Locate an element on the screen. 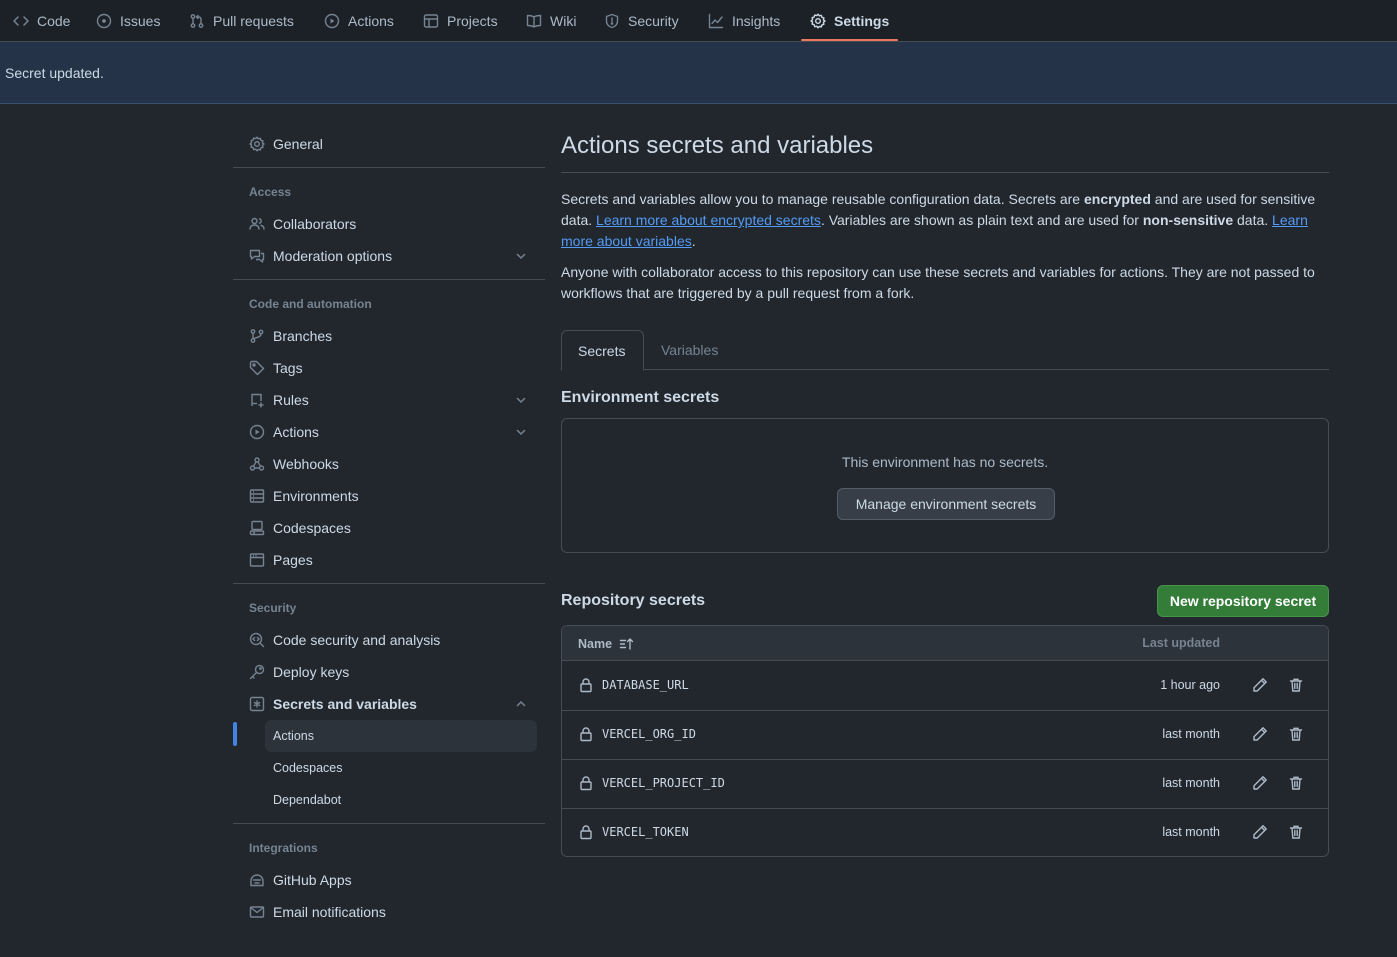 The image size is (1397, 957). secret-name: DATABASE_URL is located at coordinates (645, 685).